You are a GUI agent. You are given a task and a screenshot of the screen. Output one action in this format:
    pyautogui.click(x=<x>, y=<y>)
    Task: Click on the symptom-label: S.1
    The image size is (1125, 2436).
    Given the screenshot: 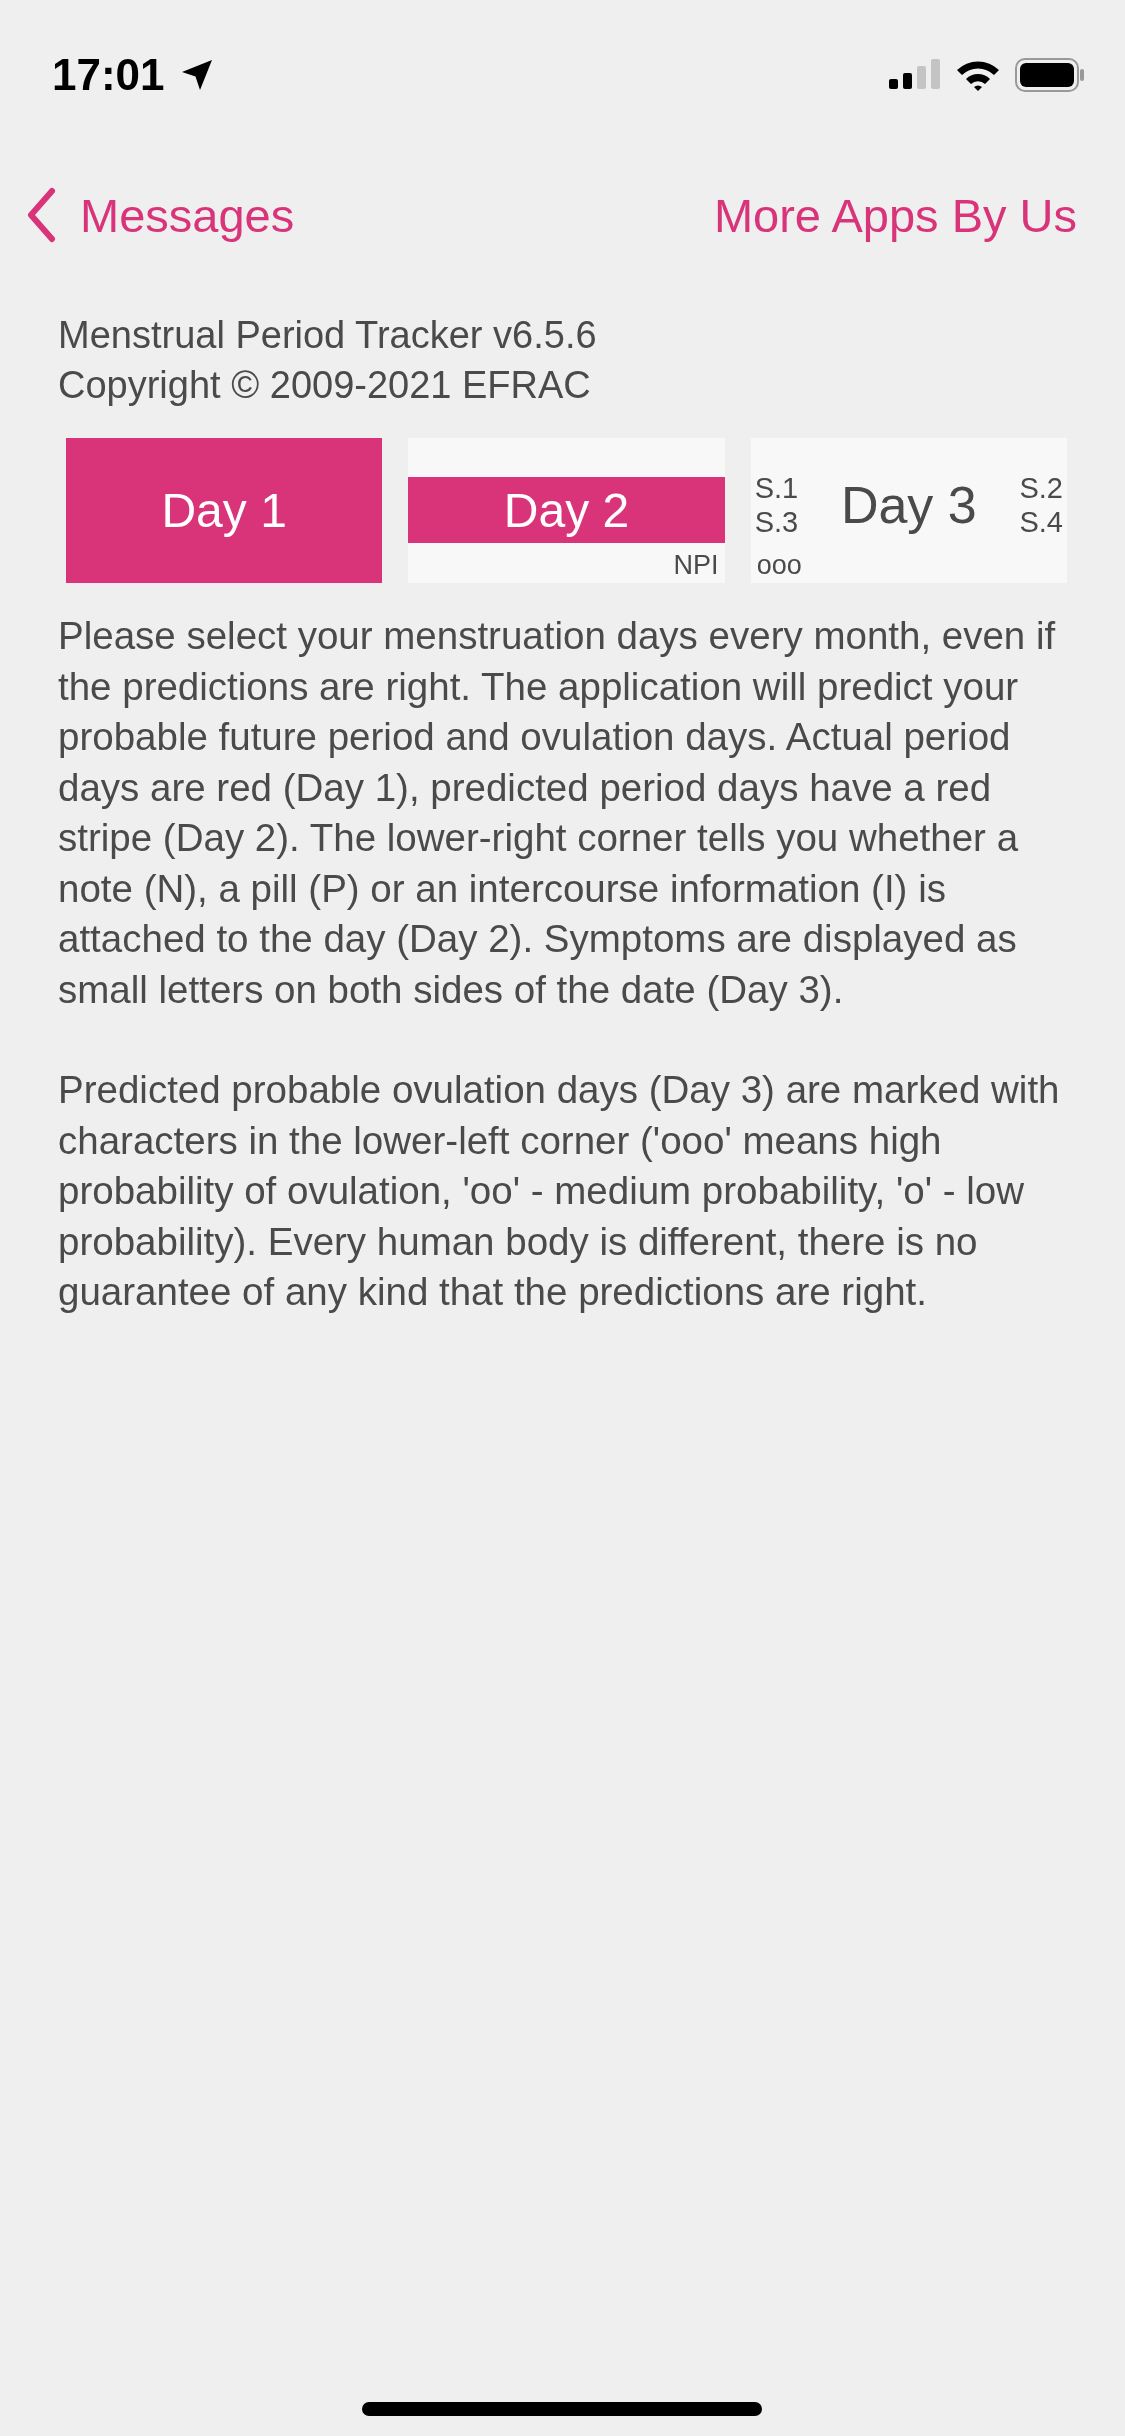 What is the action you would take?
    pyautogui.click(x=776, y=487)
    